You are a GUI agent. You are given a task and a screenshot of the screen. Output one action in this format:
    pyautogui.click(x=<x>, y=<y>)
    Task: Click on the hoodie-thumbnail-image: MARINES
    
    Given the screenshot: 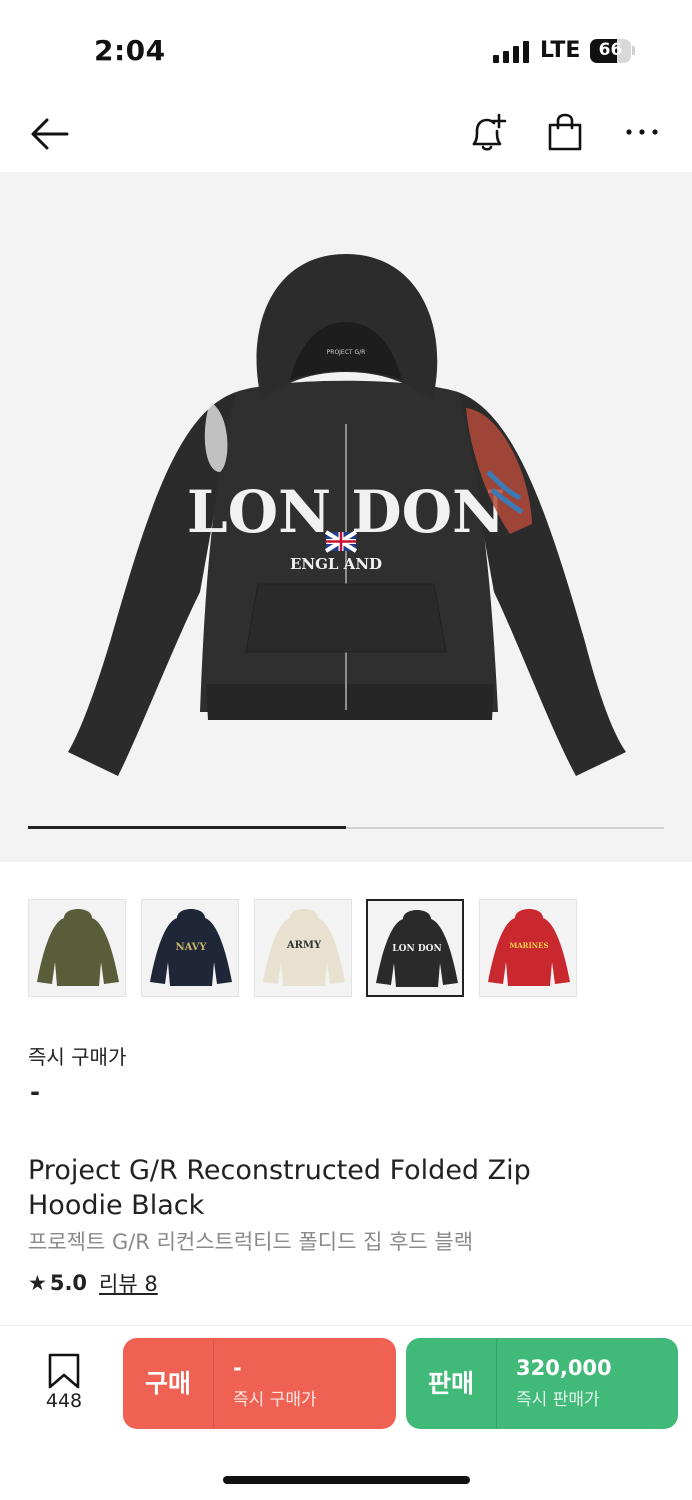 What is the action you would take?
    pyautogui.click(x=529, y=947)
    